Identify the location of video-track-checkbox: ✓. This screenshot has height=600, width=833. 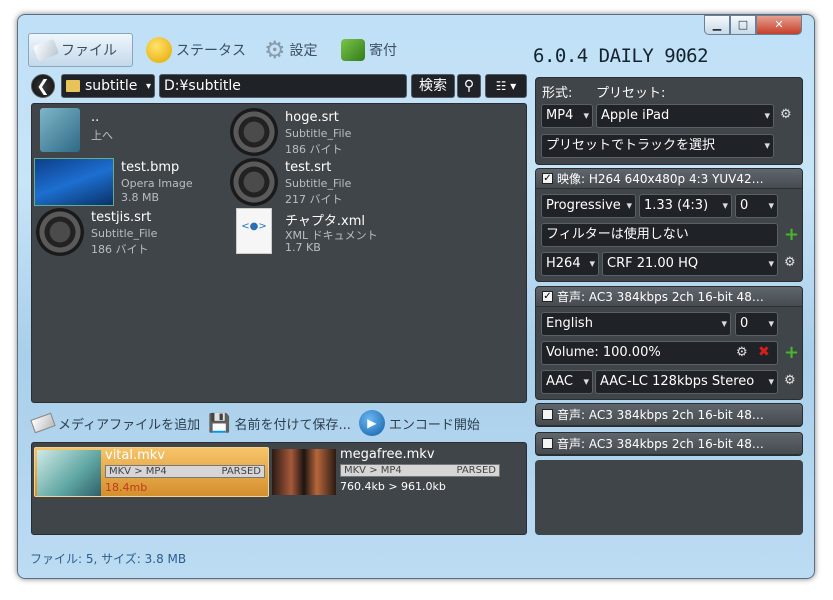
(547, 178).